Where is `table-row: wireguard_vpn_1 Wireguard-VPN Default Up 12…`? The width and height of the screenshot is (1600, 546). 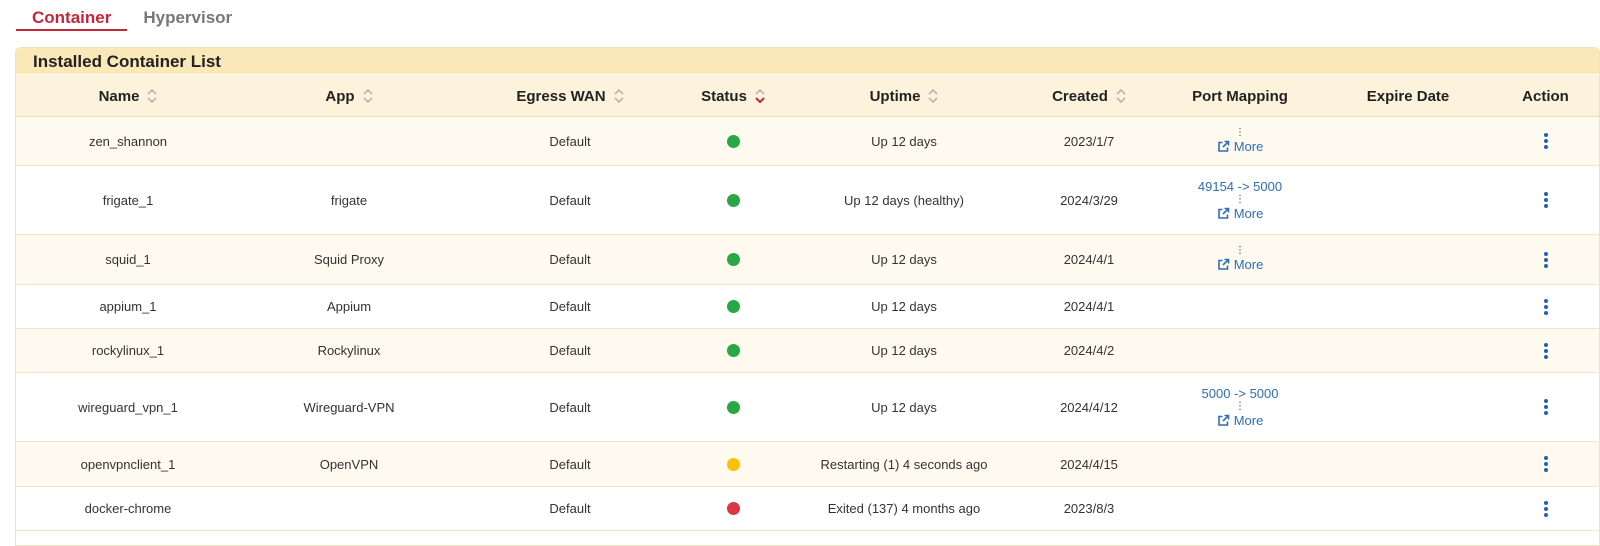
table-row: wireguard_vpn_1 Wireguard-VPN Default Up 12… is located at coordinates (807, 407).